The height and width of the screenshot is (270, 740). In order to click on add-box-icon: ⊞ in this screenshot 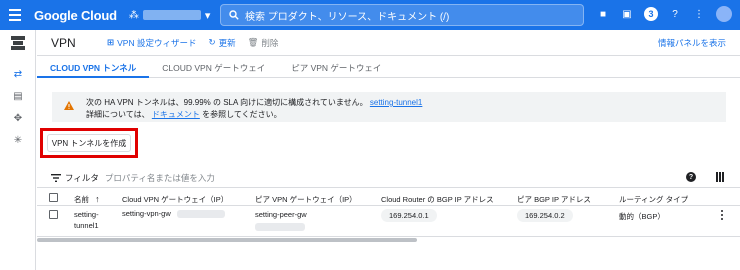, I will do `click(111, 42)`.